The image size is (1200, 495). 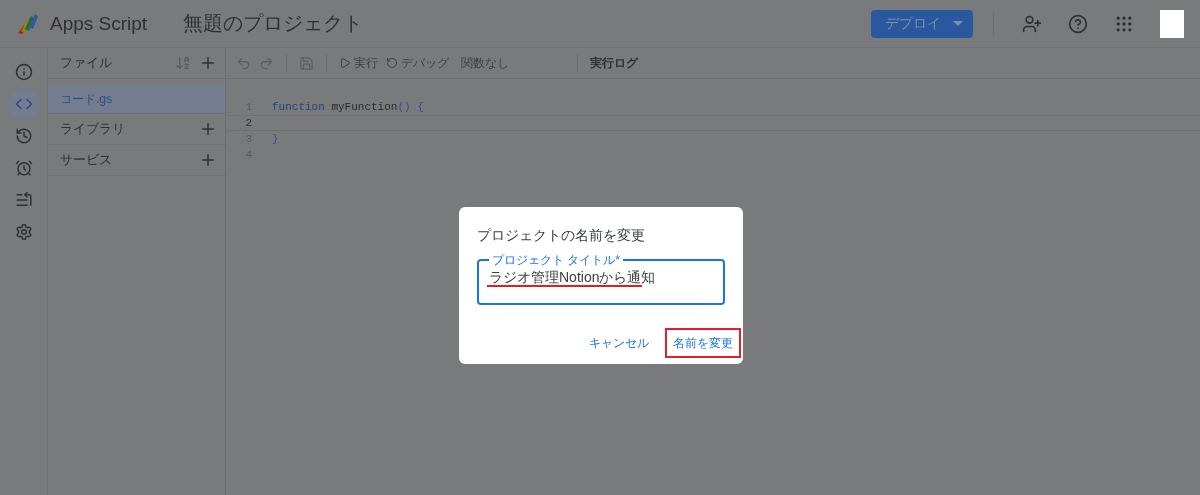 I want to click on cancel-button: キャンセル, so click(x=619, y=343).